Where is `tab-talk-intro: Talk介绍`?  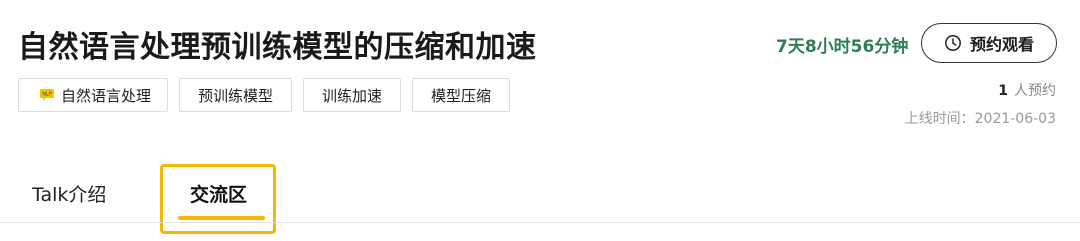
tab-talk-intro: Talk介绍 is located at coordinates (69, 193).